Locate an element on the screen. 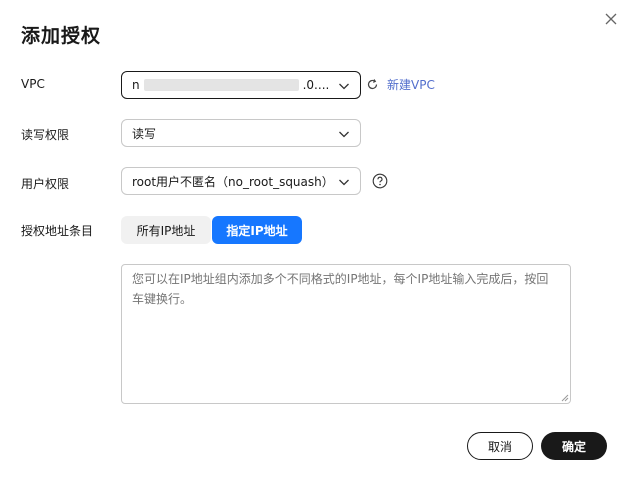 The width and height of the screenshot is (635, 488). vpc-value-prefix: n is located at coordinates (136, 85).